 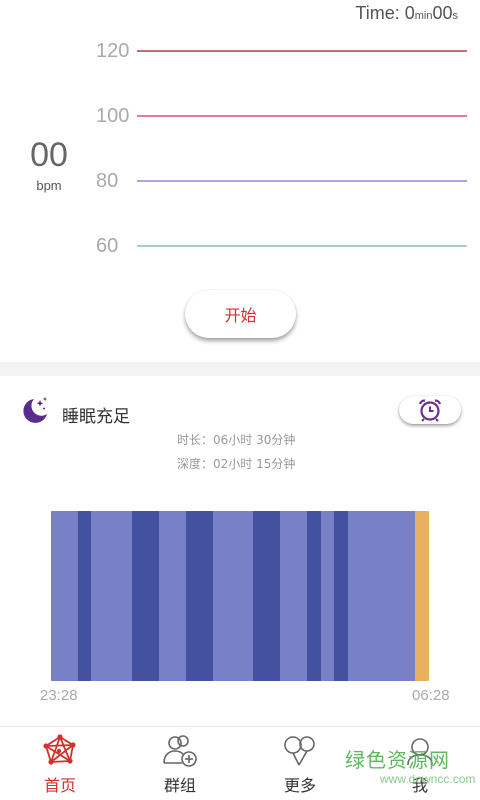 What do you see at coordinates (380, 13) in the screenshot?
I see `timer-prefix: Time:` at bounding box center [380, 13].